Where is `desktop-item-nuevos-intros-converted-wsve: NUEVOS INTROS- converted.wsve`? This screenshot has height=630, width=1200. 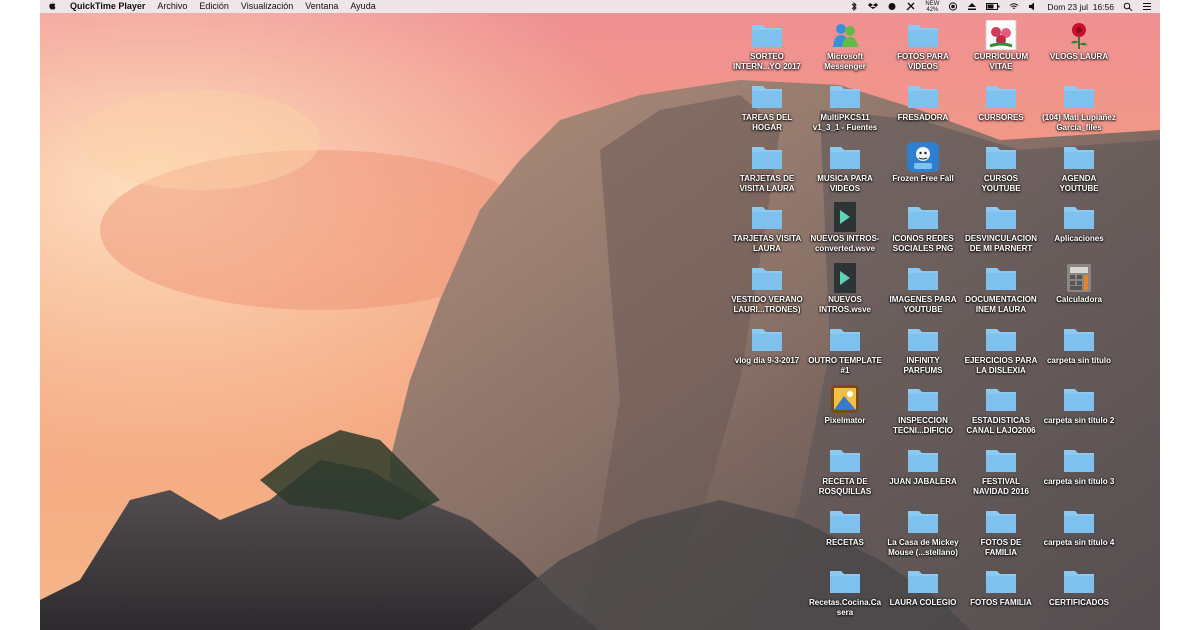 desktop-item-nuevos-intros-converted-wsve: NUEVOS INTROS- converted.wsve is located at coordinates (845, 228).